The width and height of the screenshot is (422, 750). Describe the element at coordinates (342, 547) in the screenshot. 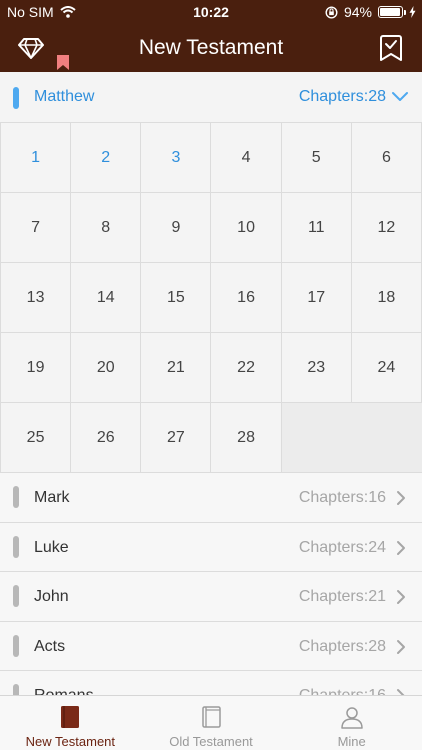

I see `book-chapter-count: Chapters:24` at that location.